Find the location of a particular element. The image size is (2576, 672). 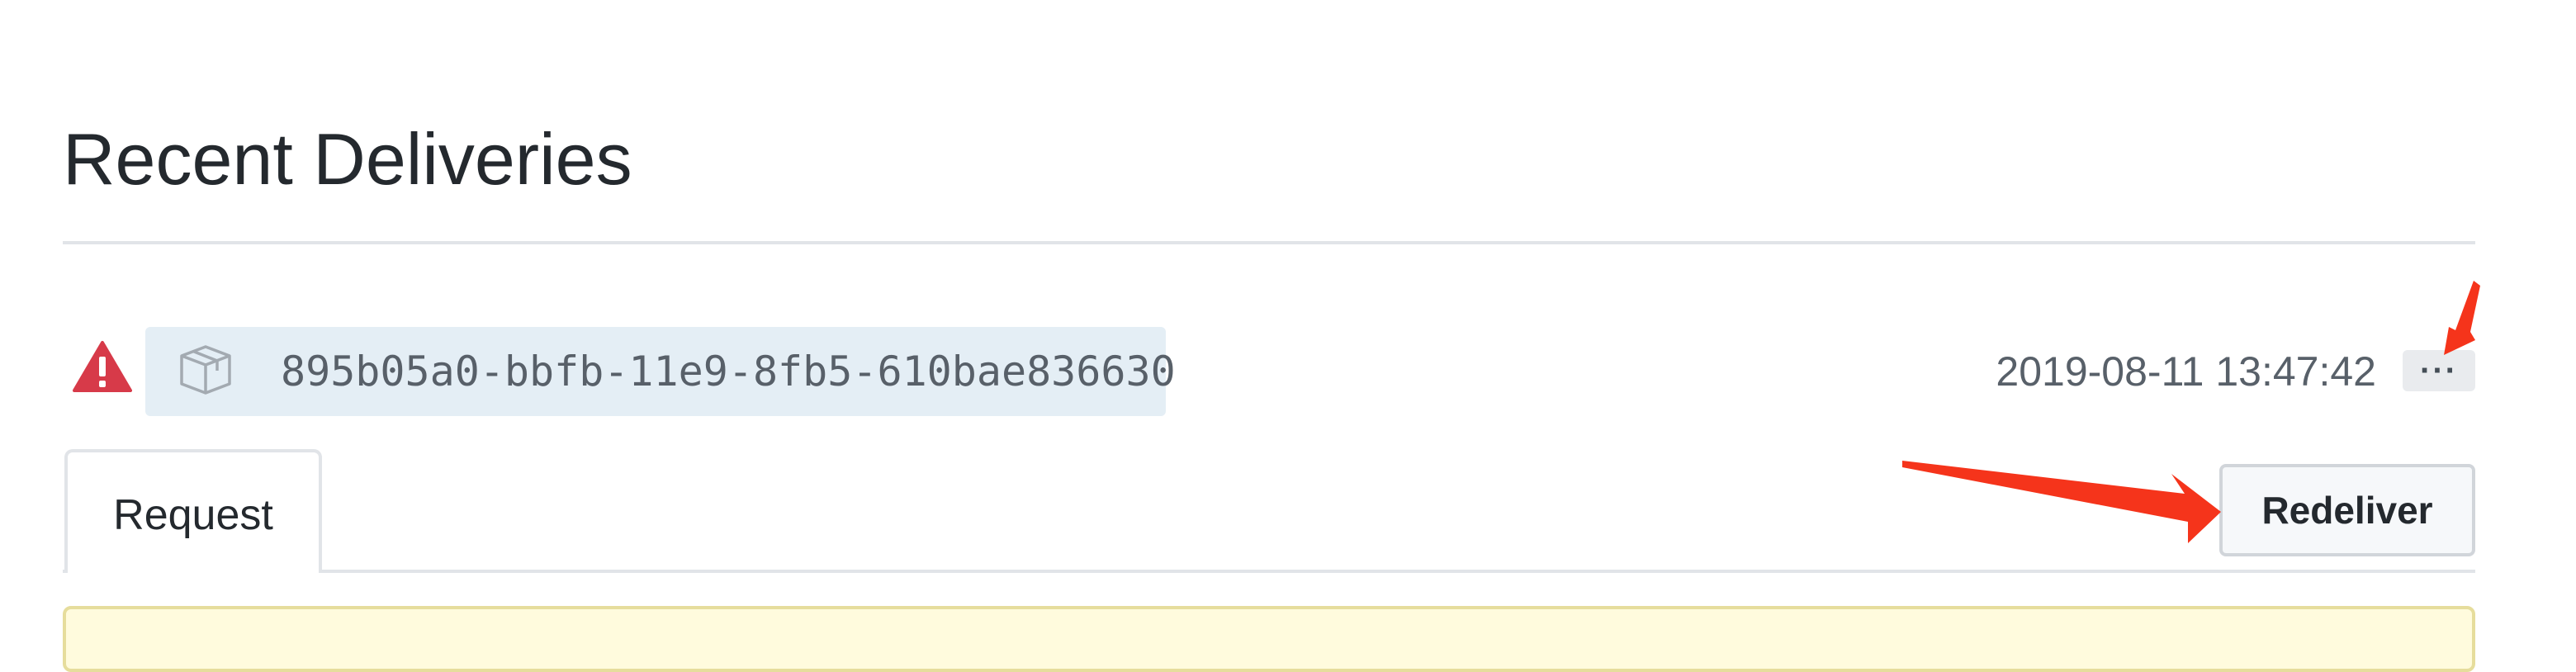

arrow-to-more-options-icon is located at coordinates (2462, 318).